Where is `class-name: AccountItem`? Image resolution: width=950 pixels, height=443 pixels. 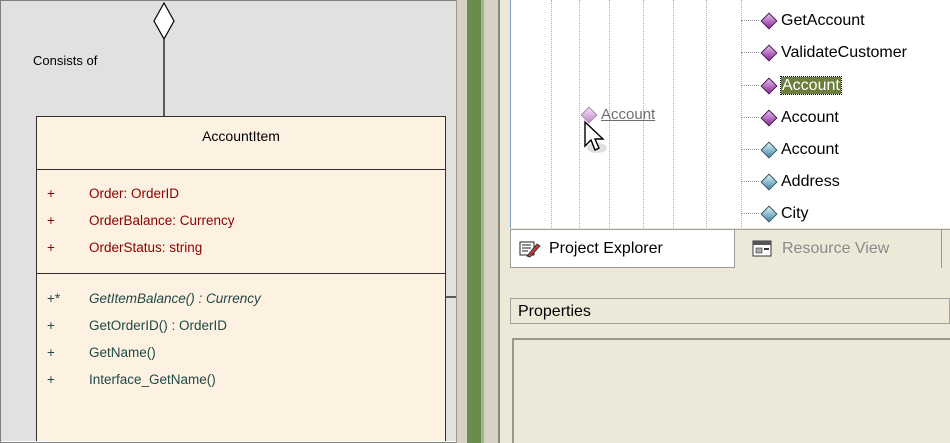
class-name: AccountItem is located at coordinates (241, 143).